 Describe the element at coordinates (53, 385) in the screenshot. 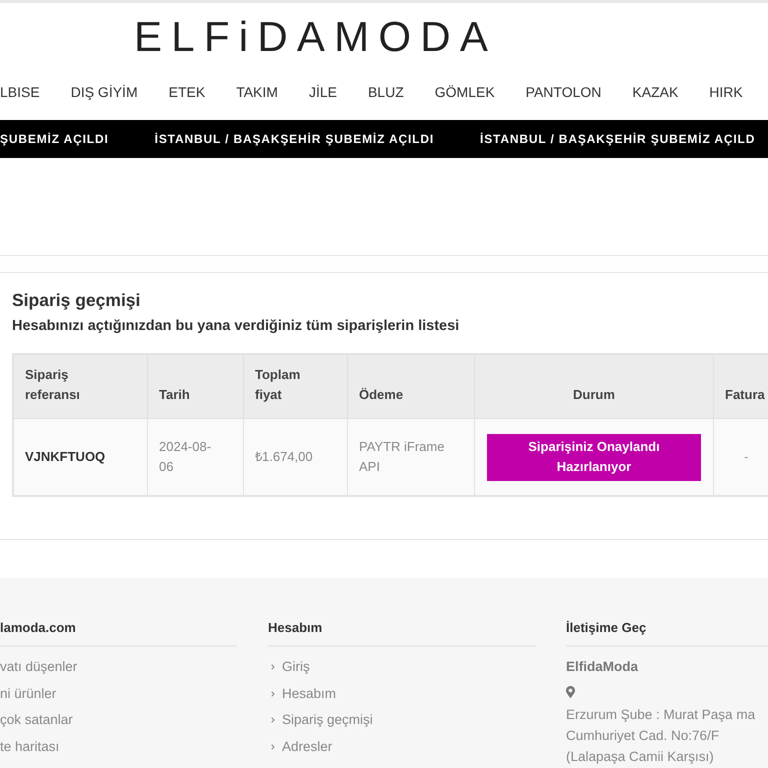

I see `column-header: Sipariş referansı` at that location.